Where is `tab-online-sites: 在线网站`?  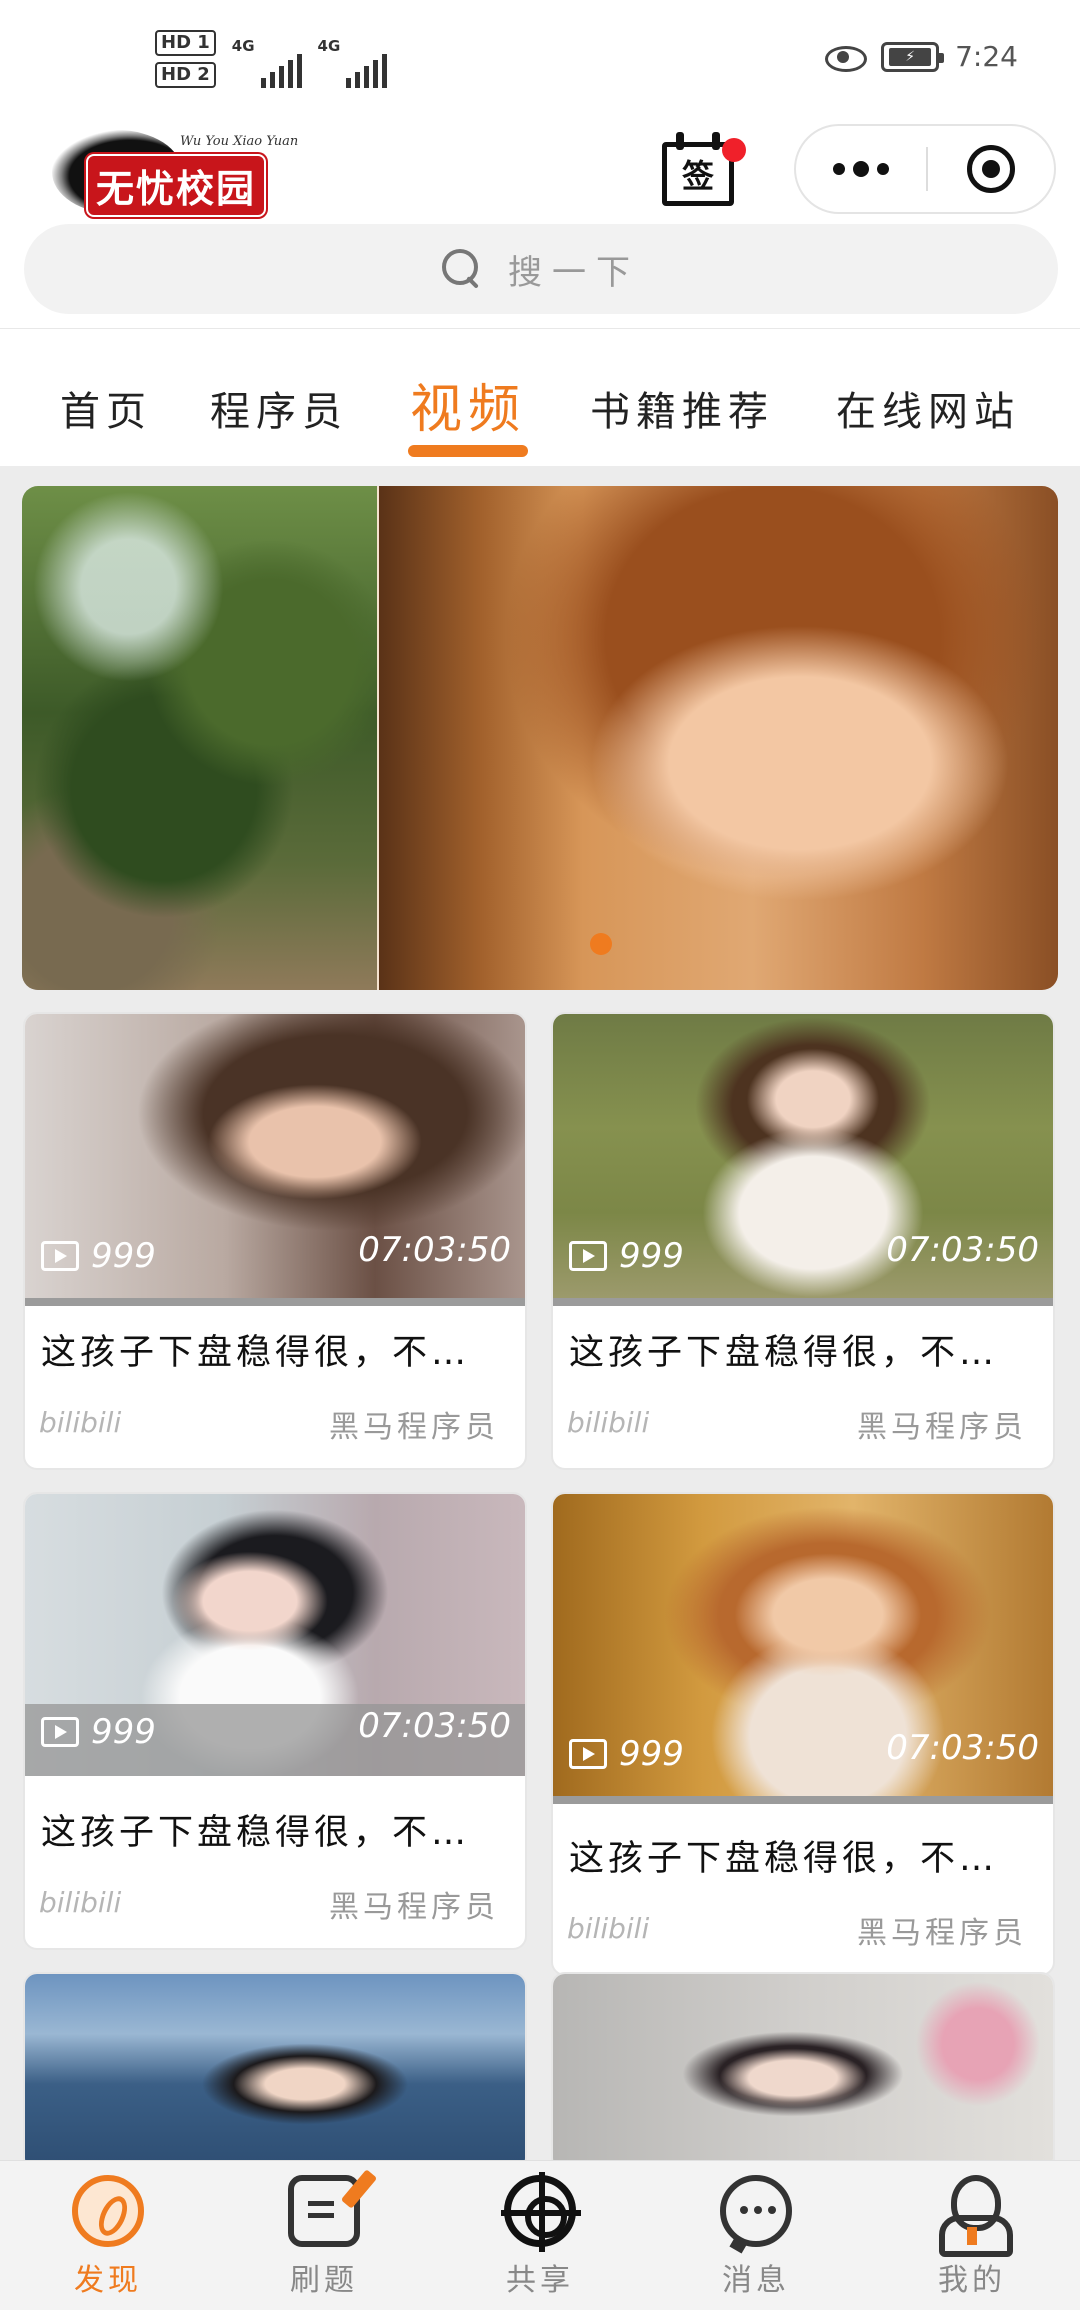
tab-online-sites: 在线网站 is located at coordinates (928, 408).